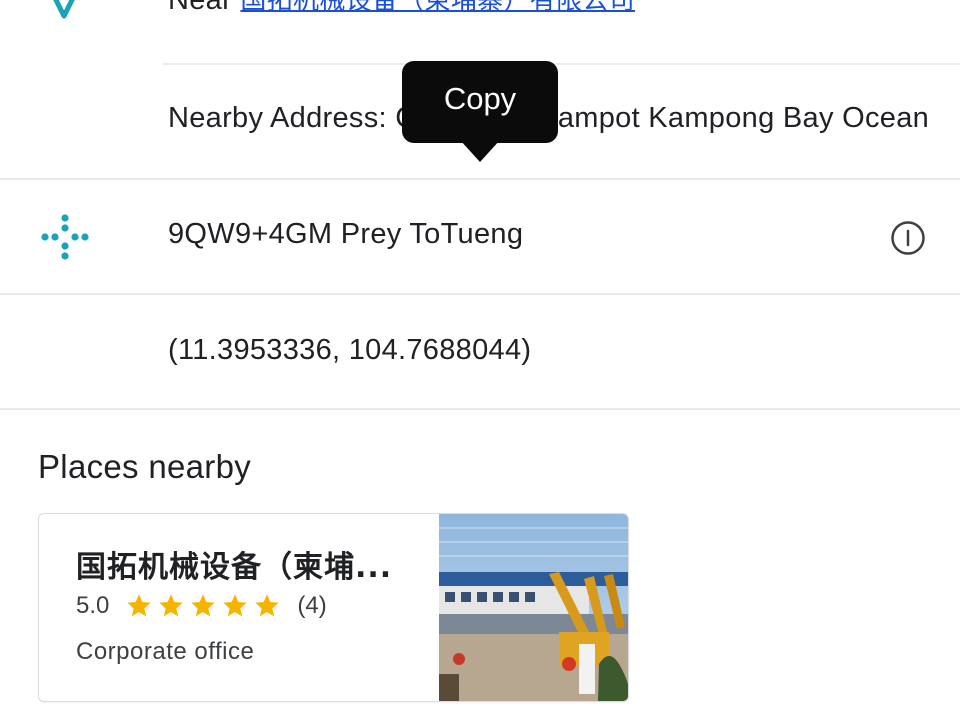 The height and width of the screenshot is (720, 960). I want to click on place-rating: 5.0, so click(93, 605).